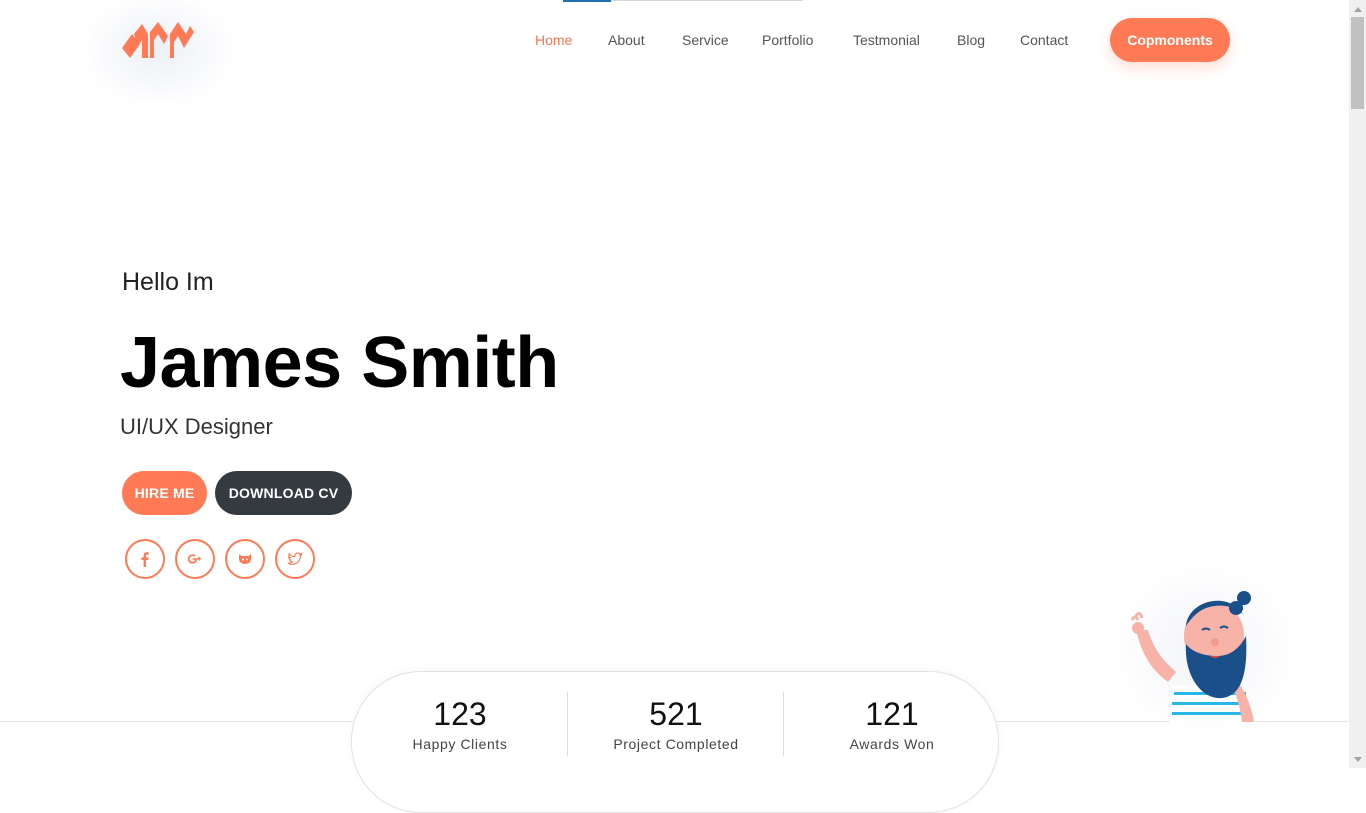 Image resolution: width=1366 pixels, height=813 pixels. I want to click on stat-projects-completed: 521 Project Completed, so click(676, 723).